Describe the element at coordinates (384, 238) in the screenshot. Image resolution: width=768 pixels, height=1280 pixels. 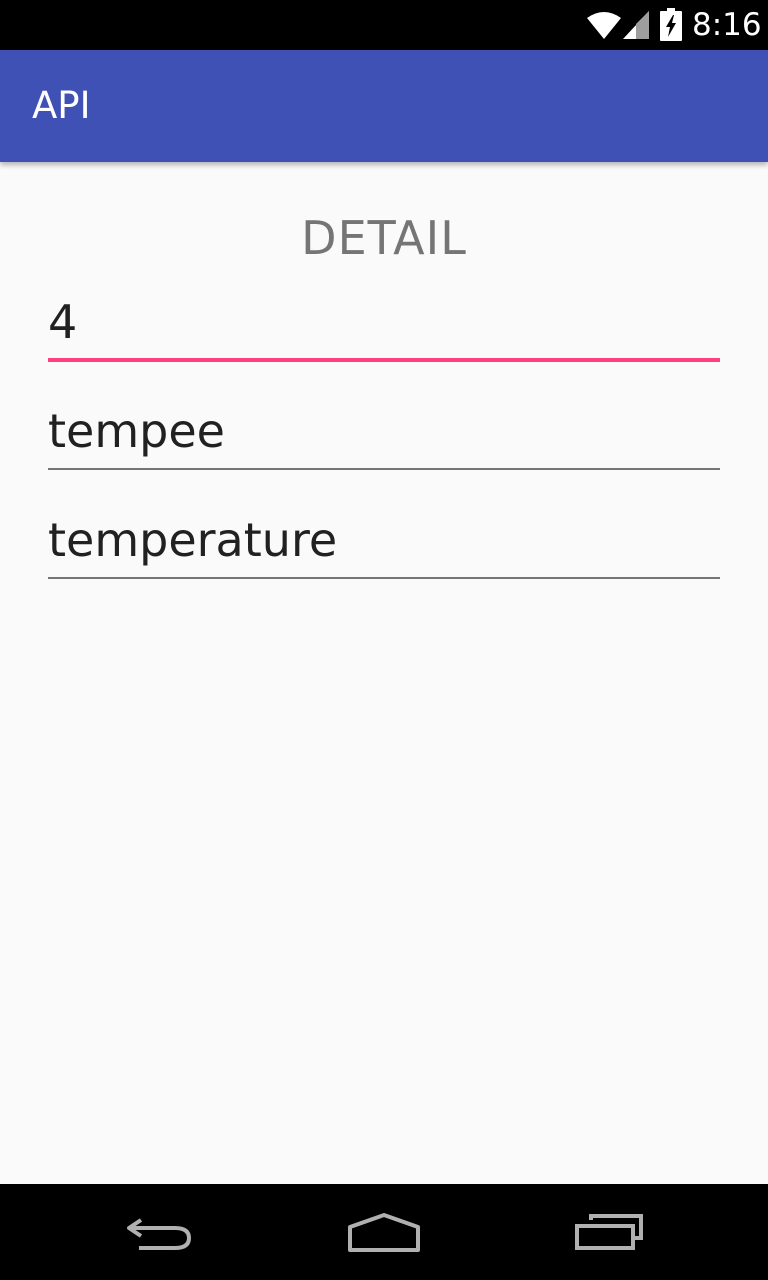
I see `detail-heading: DETAIL` at that location.